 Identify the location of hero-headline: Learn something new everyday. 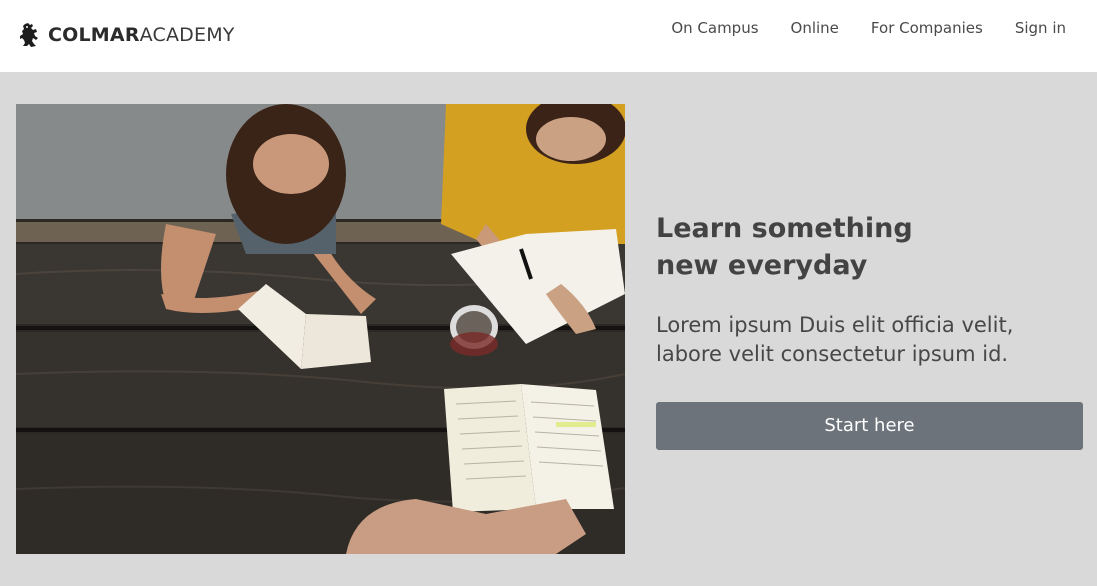
(806, 247).